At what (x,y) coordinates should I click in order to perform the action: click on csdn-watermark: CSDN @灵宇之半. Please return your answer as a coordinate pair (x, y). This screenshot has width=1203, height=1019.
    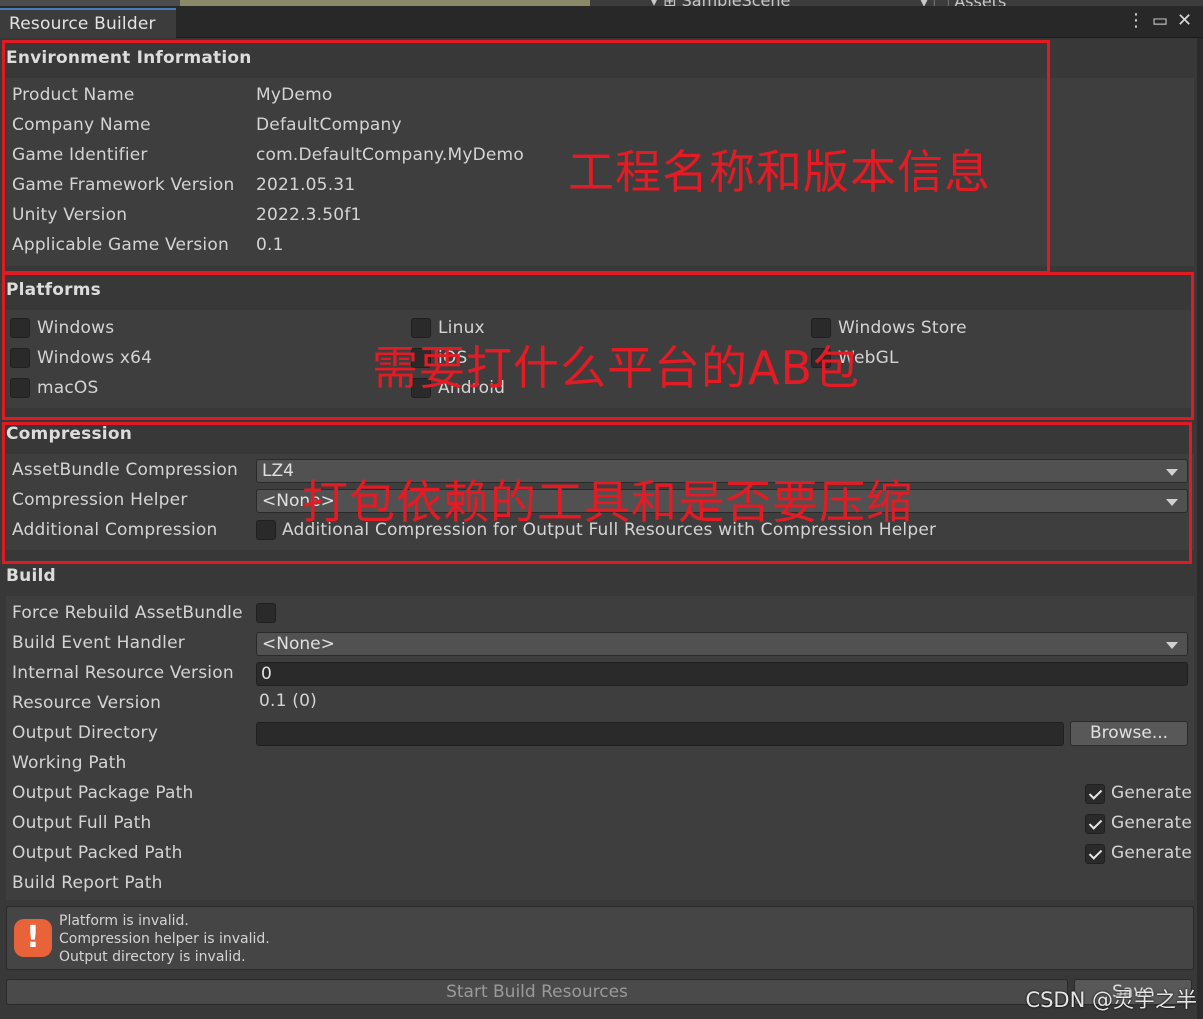
    Looking at the image, I should click on (1111, 1000).